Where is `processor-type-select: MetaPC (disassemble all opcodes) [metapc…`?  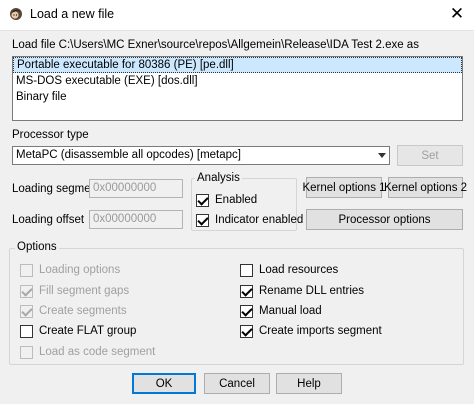 processor-type-select: MetaPC (disassemble all opcodes) [metapc… is located at coordinates (201, 155).